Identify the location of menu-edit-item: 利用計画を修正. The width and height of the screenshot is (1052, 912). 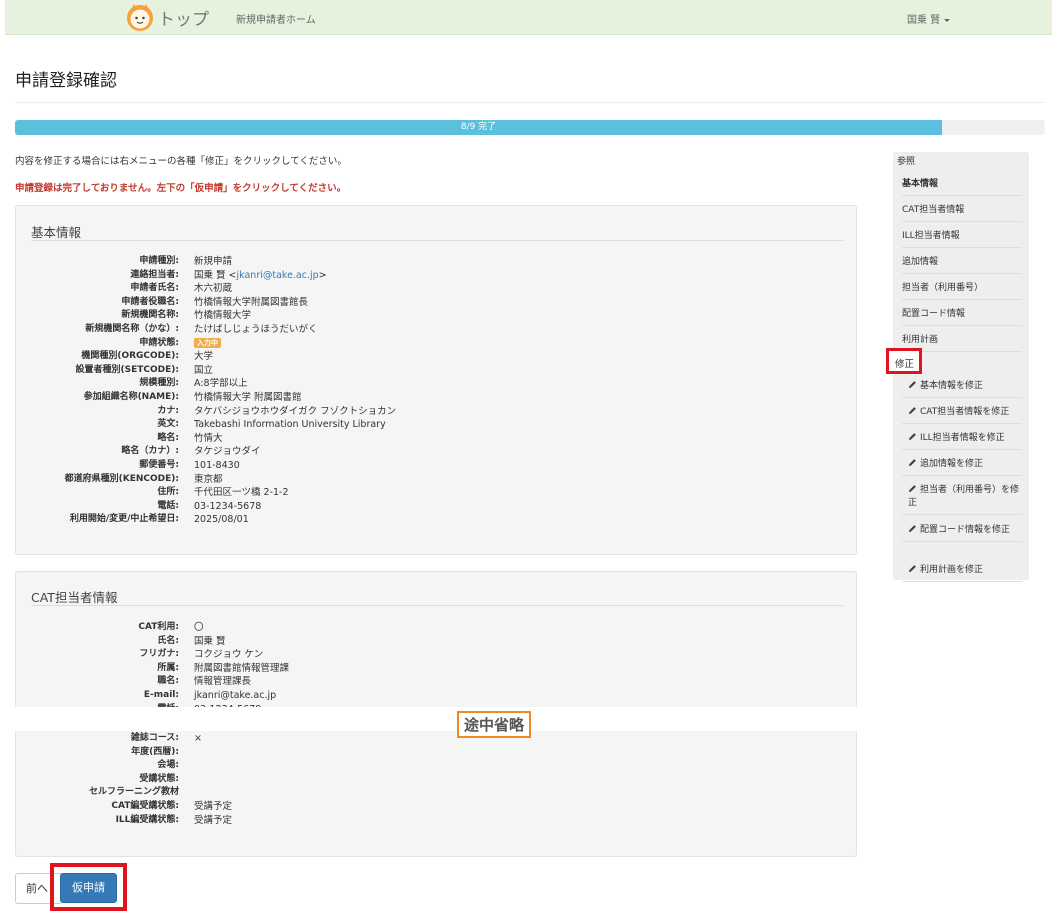
(962, 572).